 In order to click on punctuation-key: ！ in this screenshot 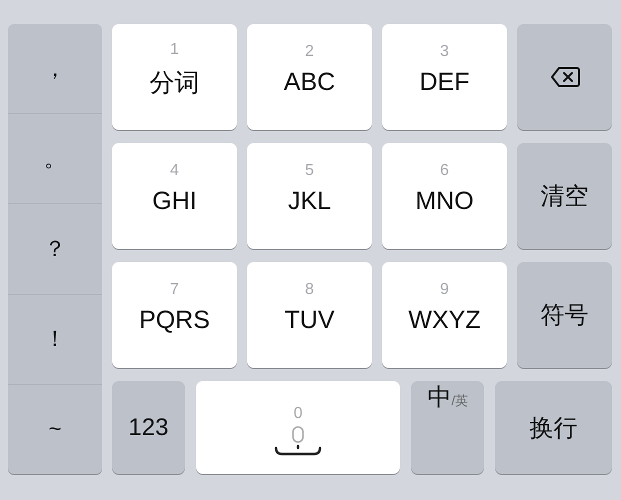, I will do `click(55, 339)`.